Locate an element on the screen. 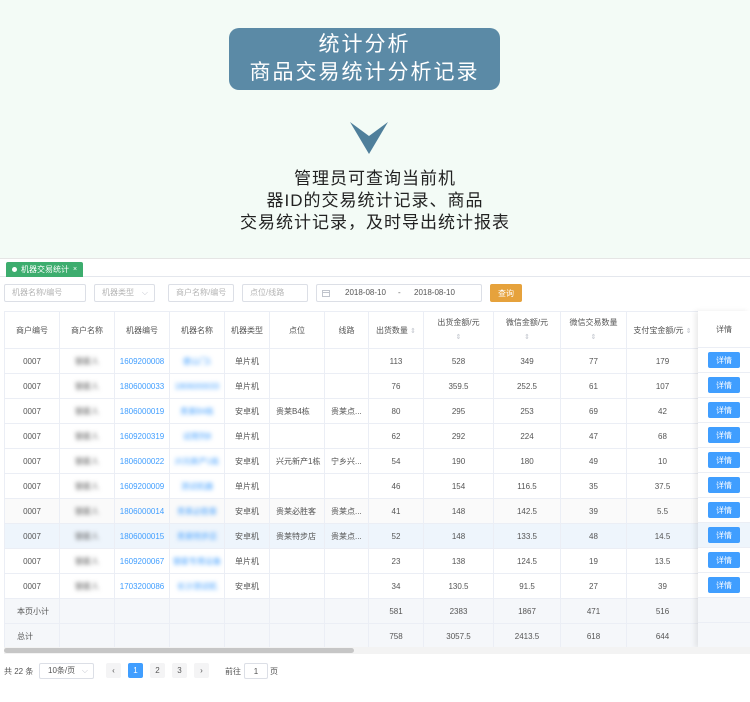  header-wechat-amount: 微信金额/元 ⇕ is located at coordinates (527, 330).